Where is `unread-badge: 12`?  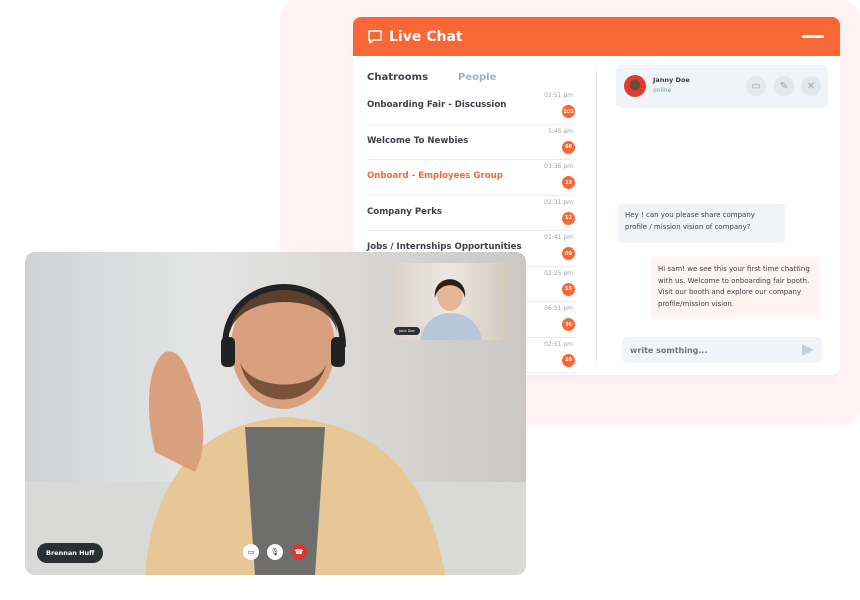 unread-badge: 12 is located at coordinates (568, 218).